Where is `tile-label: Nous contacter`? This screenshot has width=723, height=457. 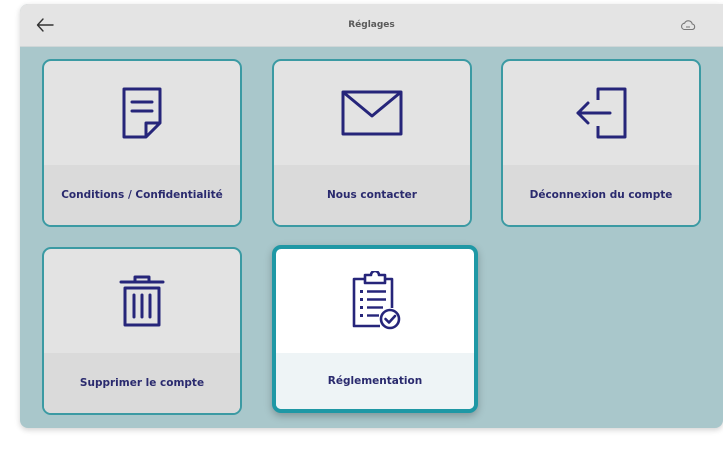
tile-label: Nous contacter is located at coordinates (372, 195).